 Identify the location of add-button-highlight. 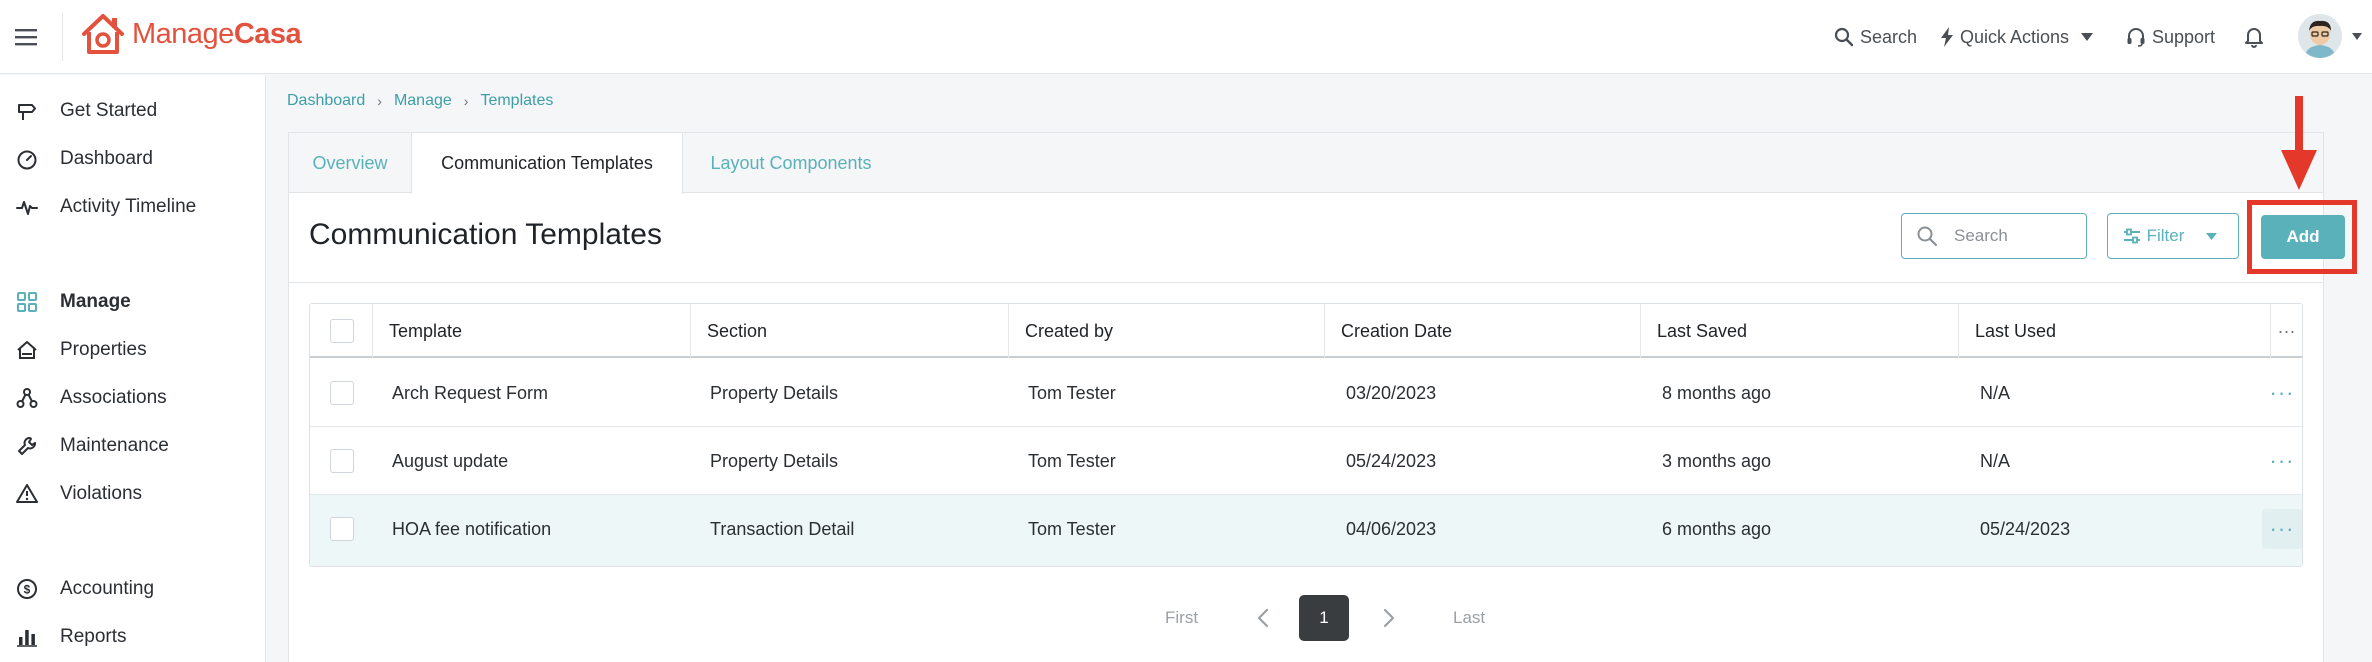
(2302, 237).